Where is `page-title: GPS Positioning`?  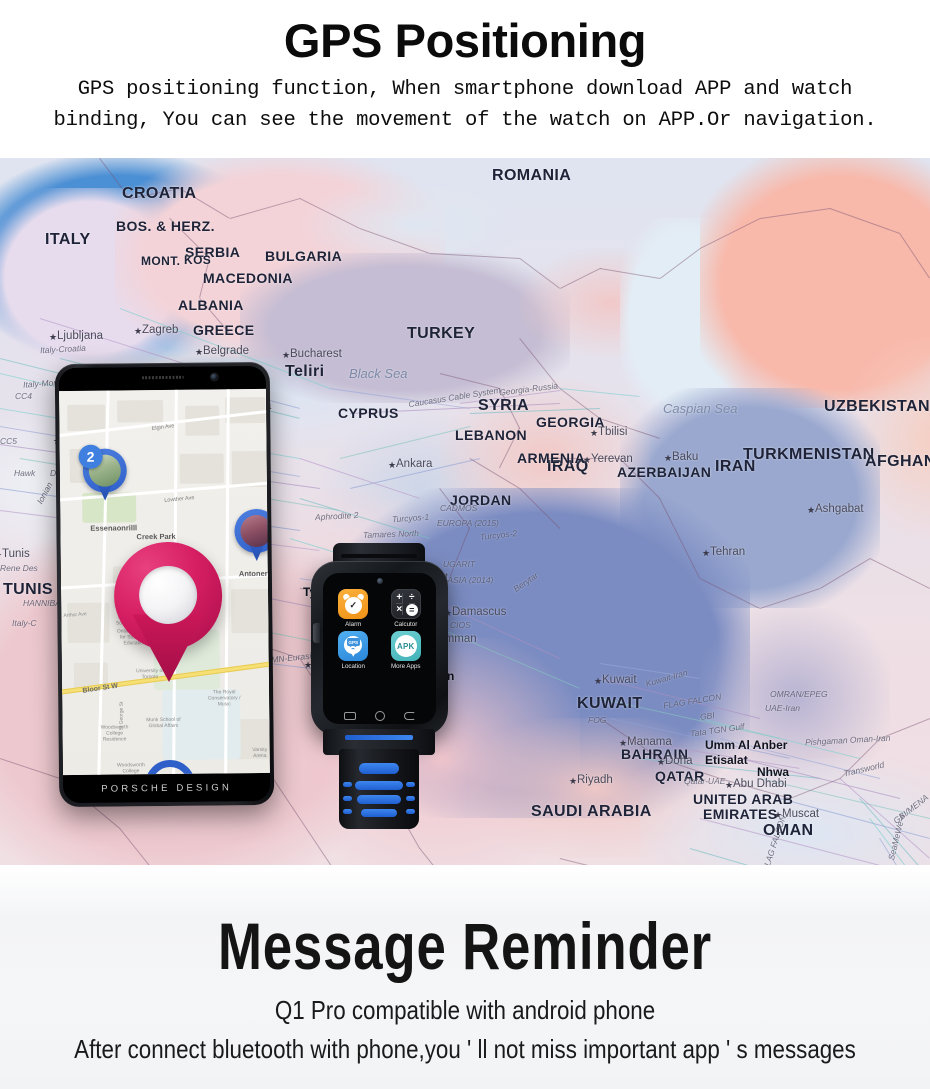 page-title: GPS Positioning is located at coordinates (465, 40).